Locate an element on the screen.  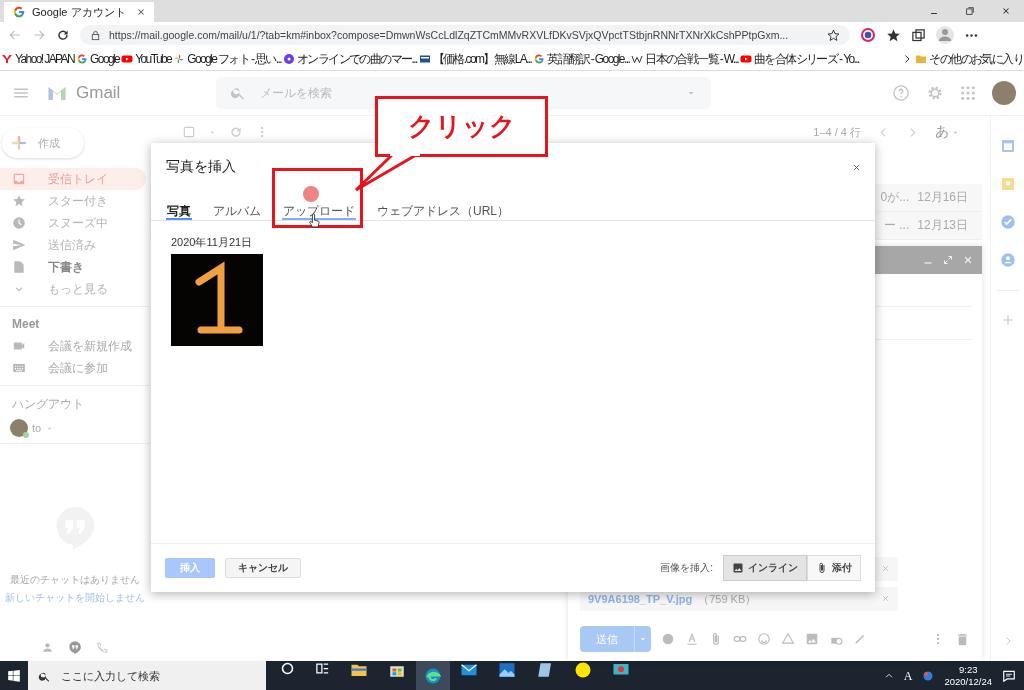
extension-icon is located at coordinates (868, 35).